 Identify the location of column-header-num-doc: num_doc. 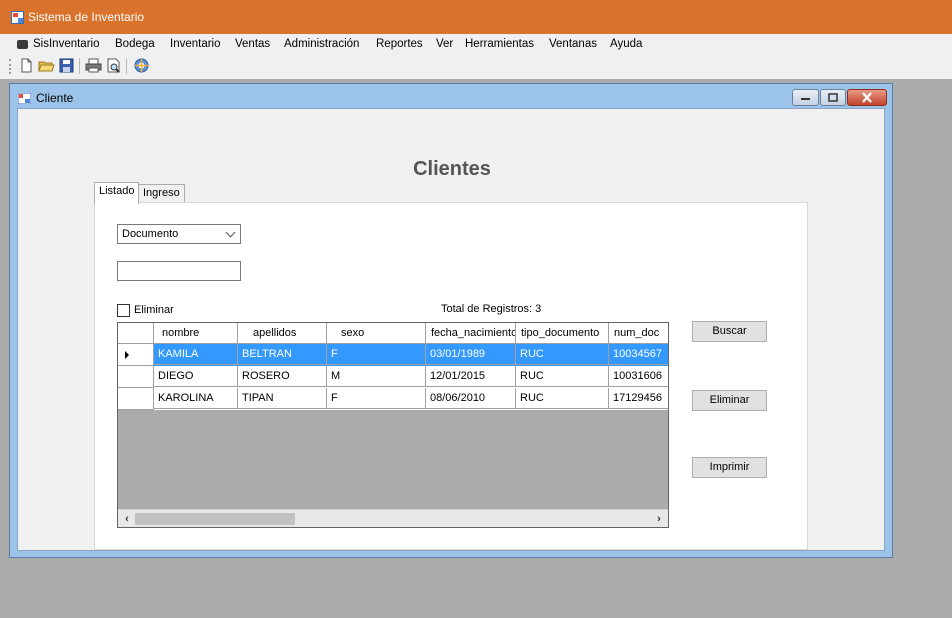
(638, 333).